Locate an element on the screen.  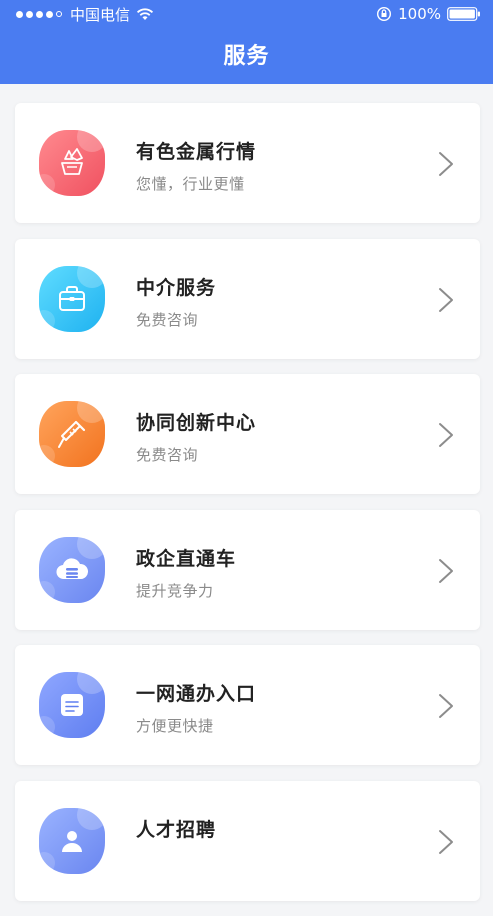
battery-percent: 100% is located at coordinates (419, 14).